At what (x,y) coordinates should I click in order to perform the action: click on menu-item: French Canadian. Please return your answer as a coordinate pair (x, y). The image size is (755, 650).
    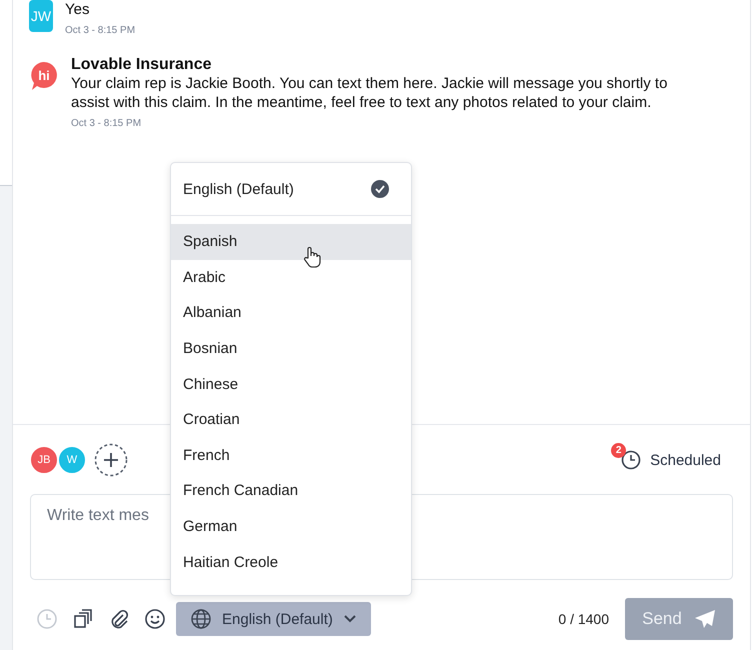
    Looking at the image, I should click on (291, 491).